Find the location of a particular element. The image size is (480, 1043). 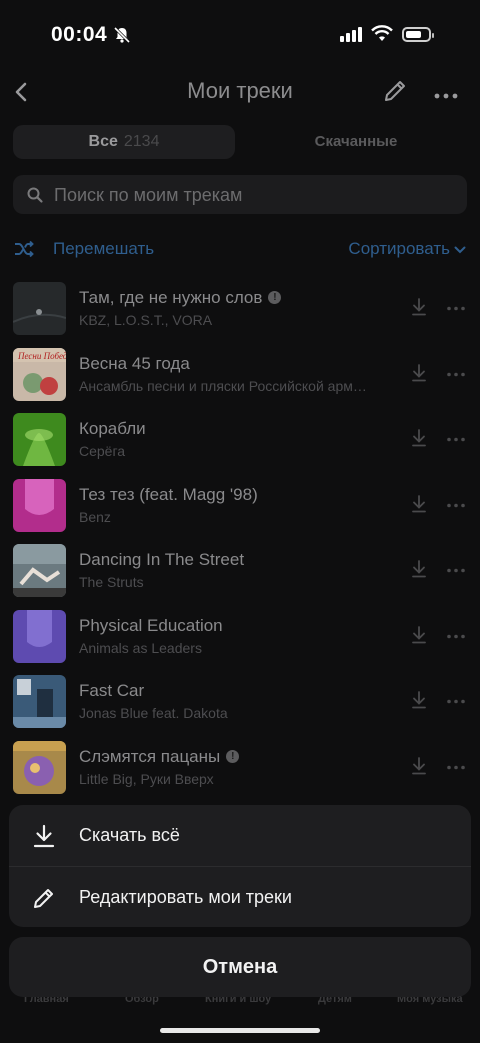

chevron-down-icon is located at coordinates (460, 249).